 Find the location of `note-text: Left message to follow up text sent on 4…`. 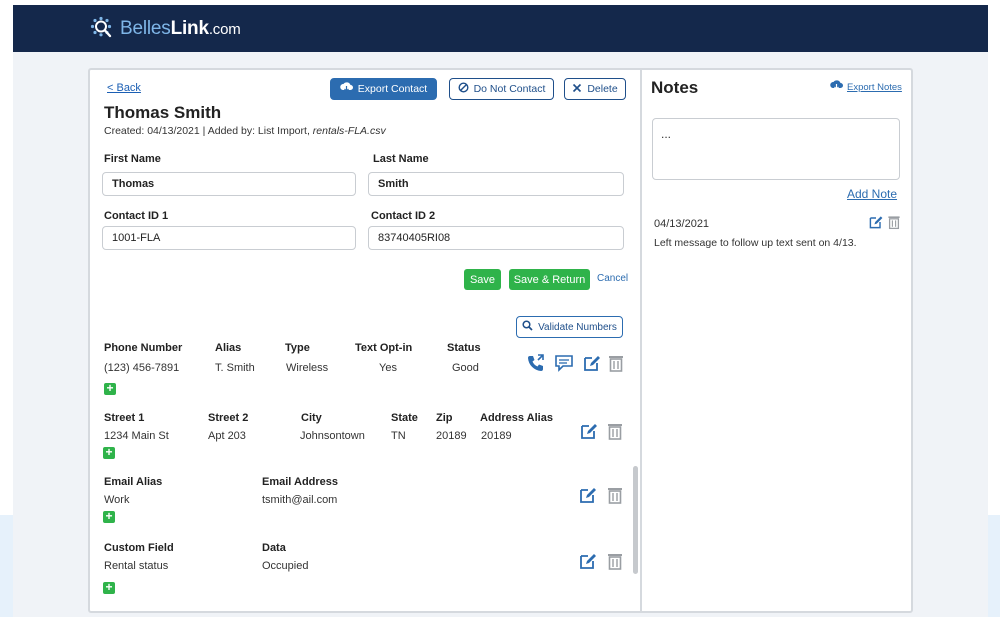

note-text: Left message to follow up text sent on 4… is located at coordinates (755, 243).